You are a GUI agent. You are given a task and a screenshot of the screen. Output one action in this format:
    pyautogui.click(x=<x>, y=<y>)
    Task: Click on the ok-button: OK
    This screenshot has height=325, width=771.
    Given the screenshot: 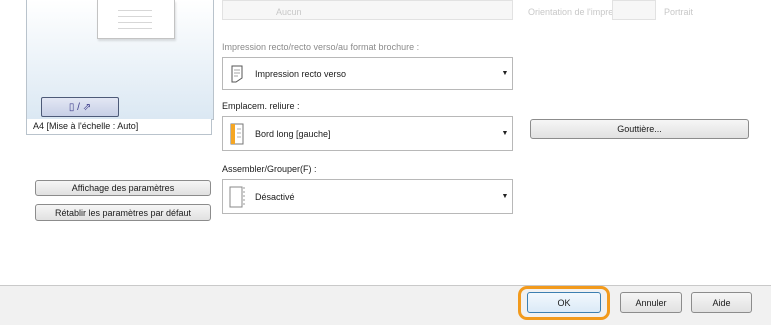 What is the action you would take?
    pyautogui.click(x=564, y=302)
    